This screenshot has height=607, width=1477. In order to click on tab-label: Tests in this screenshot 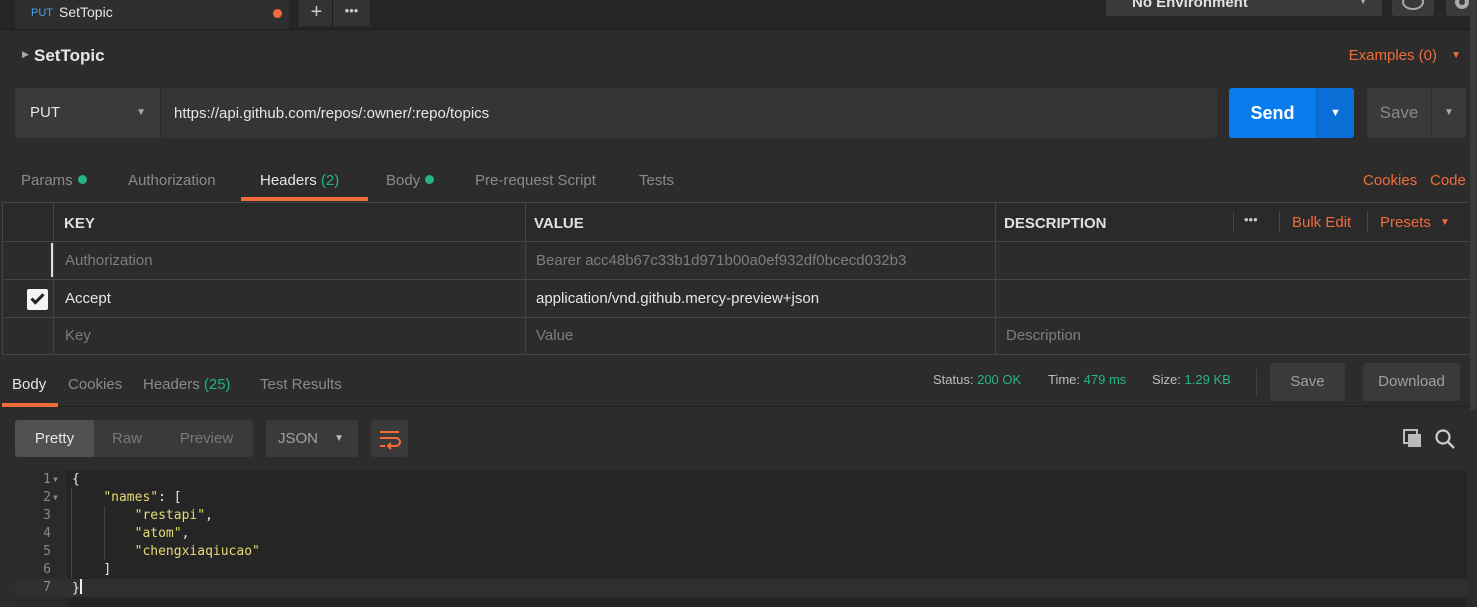, I will do `click(657, 180)`.